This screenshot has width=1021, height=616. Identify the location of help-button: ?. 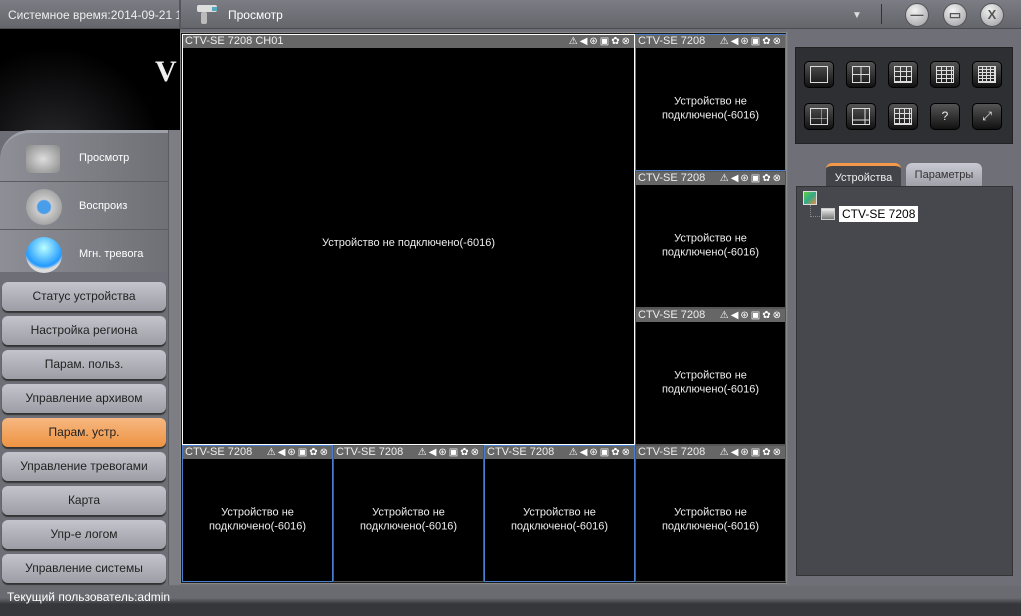
(945, 116).